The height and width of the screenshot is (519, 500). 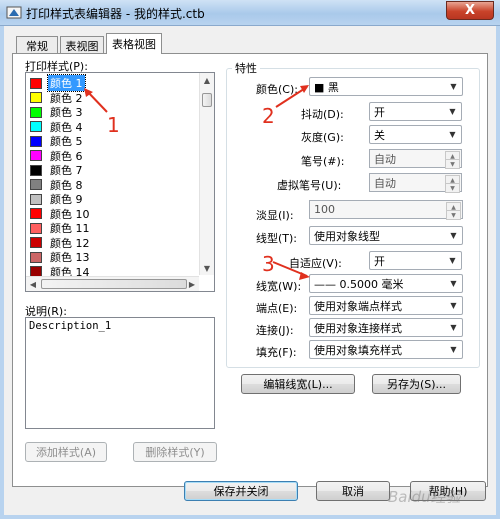 I want to click on tab-form-view: 表格视图, so click(x=134, y=43).